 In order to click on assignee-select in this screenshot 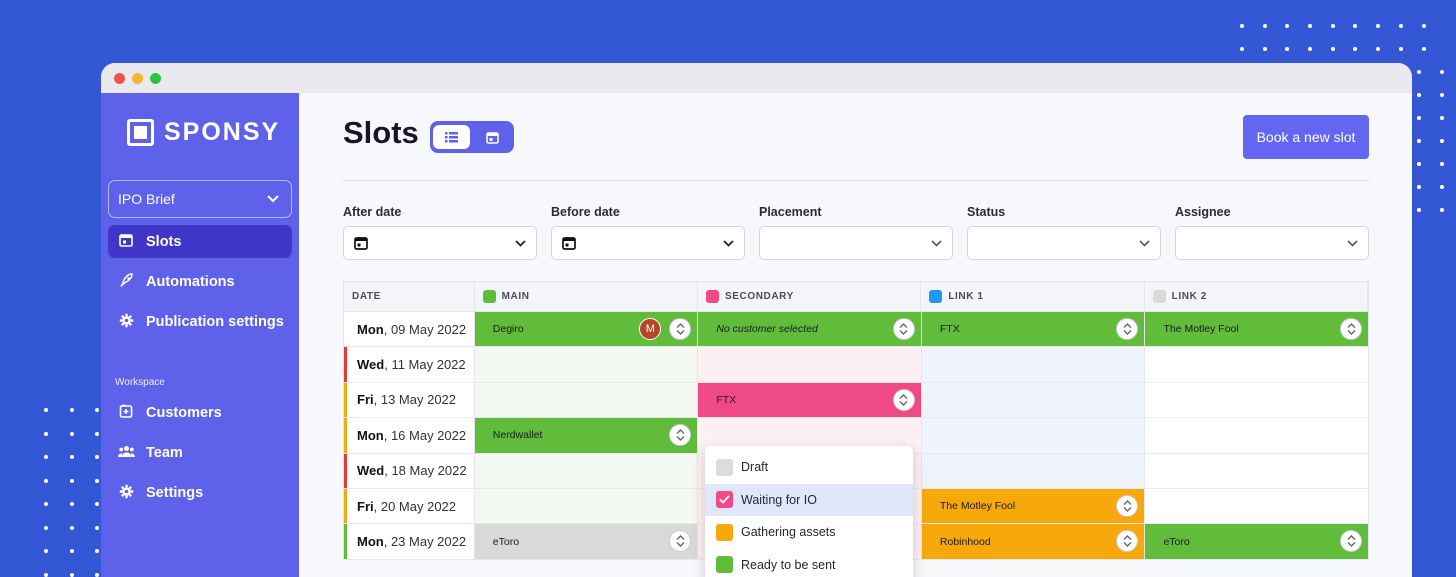, I will do `click(1272, 243)`.